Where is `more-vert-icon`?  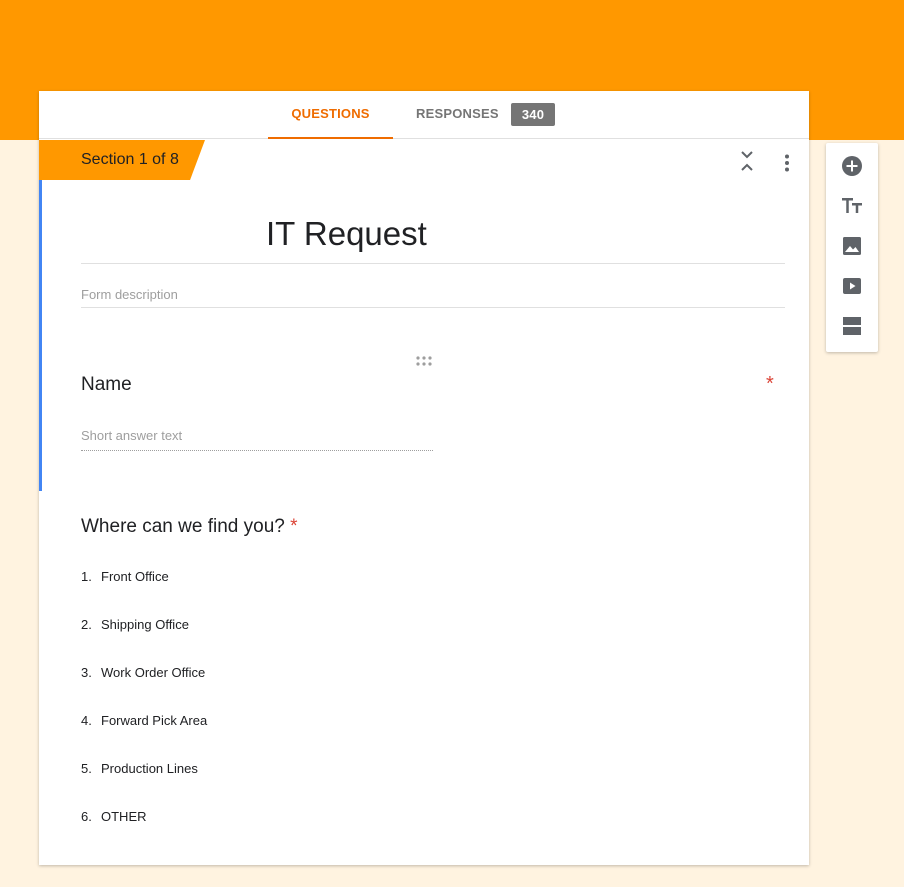
more-vert-icon is located at coordinates (787, 163).